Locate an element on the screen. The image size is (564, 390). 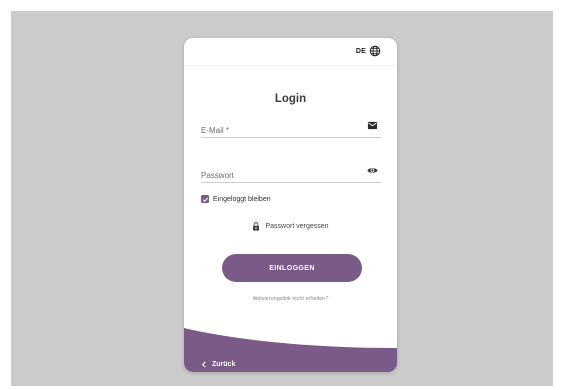
checkbox-checked is located at coordinates (205, 199).